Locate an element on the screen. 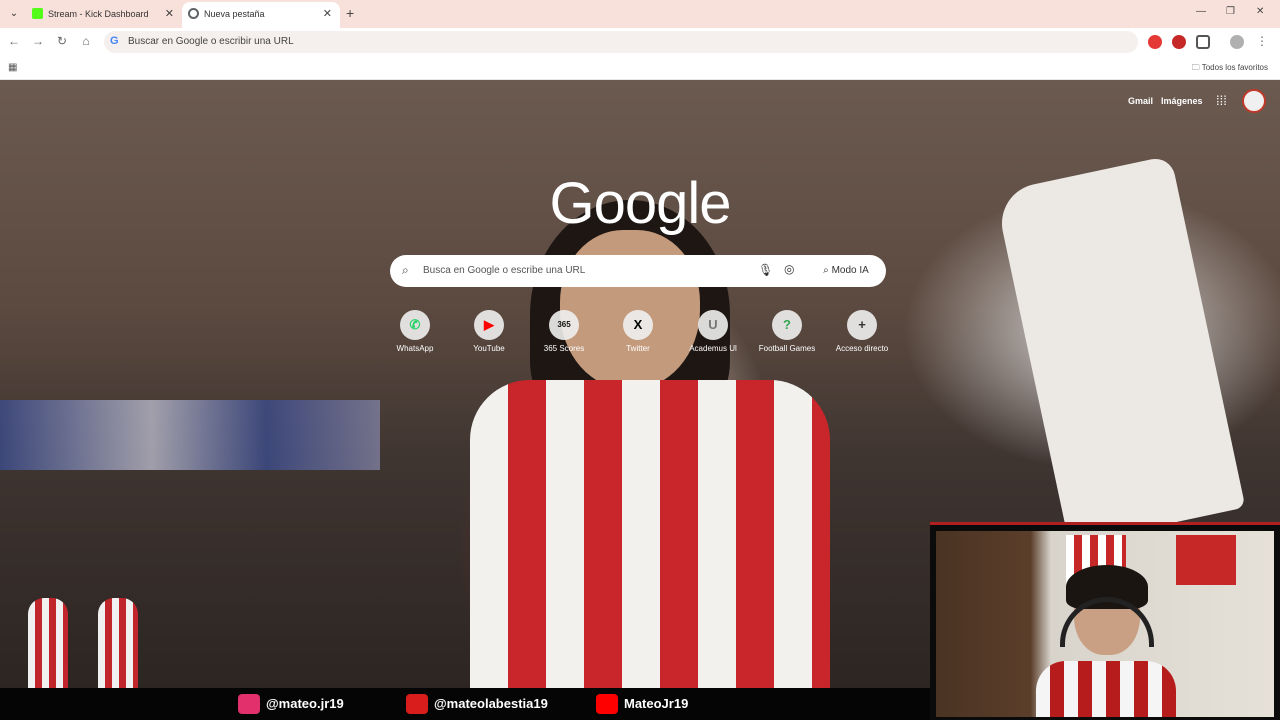 This screenshot has height=720, width=1280. search-icon: ⌕ is located at coordinates (405, 270).